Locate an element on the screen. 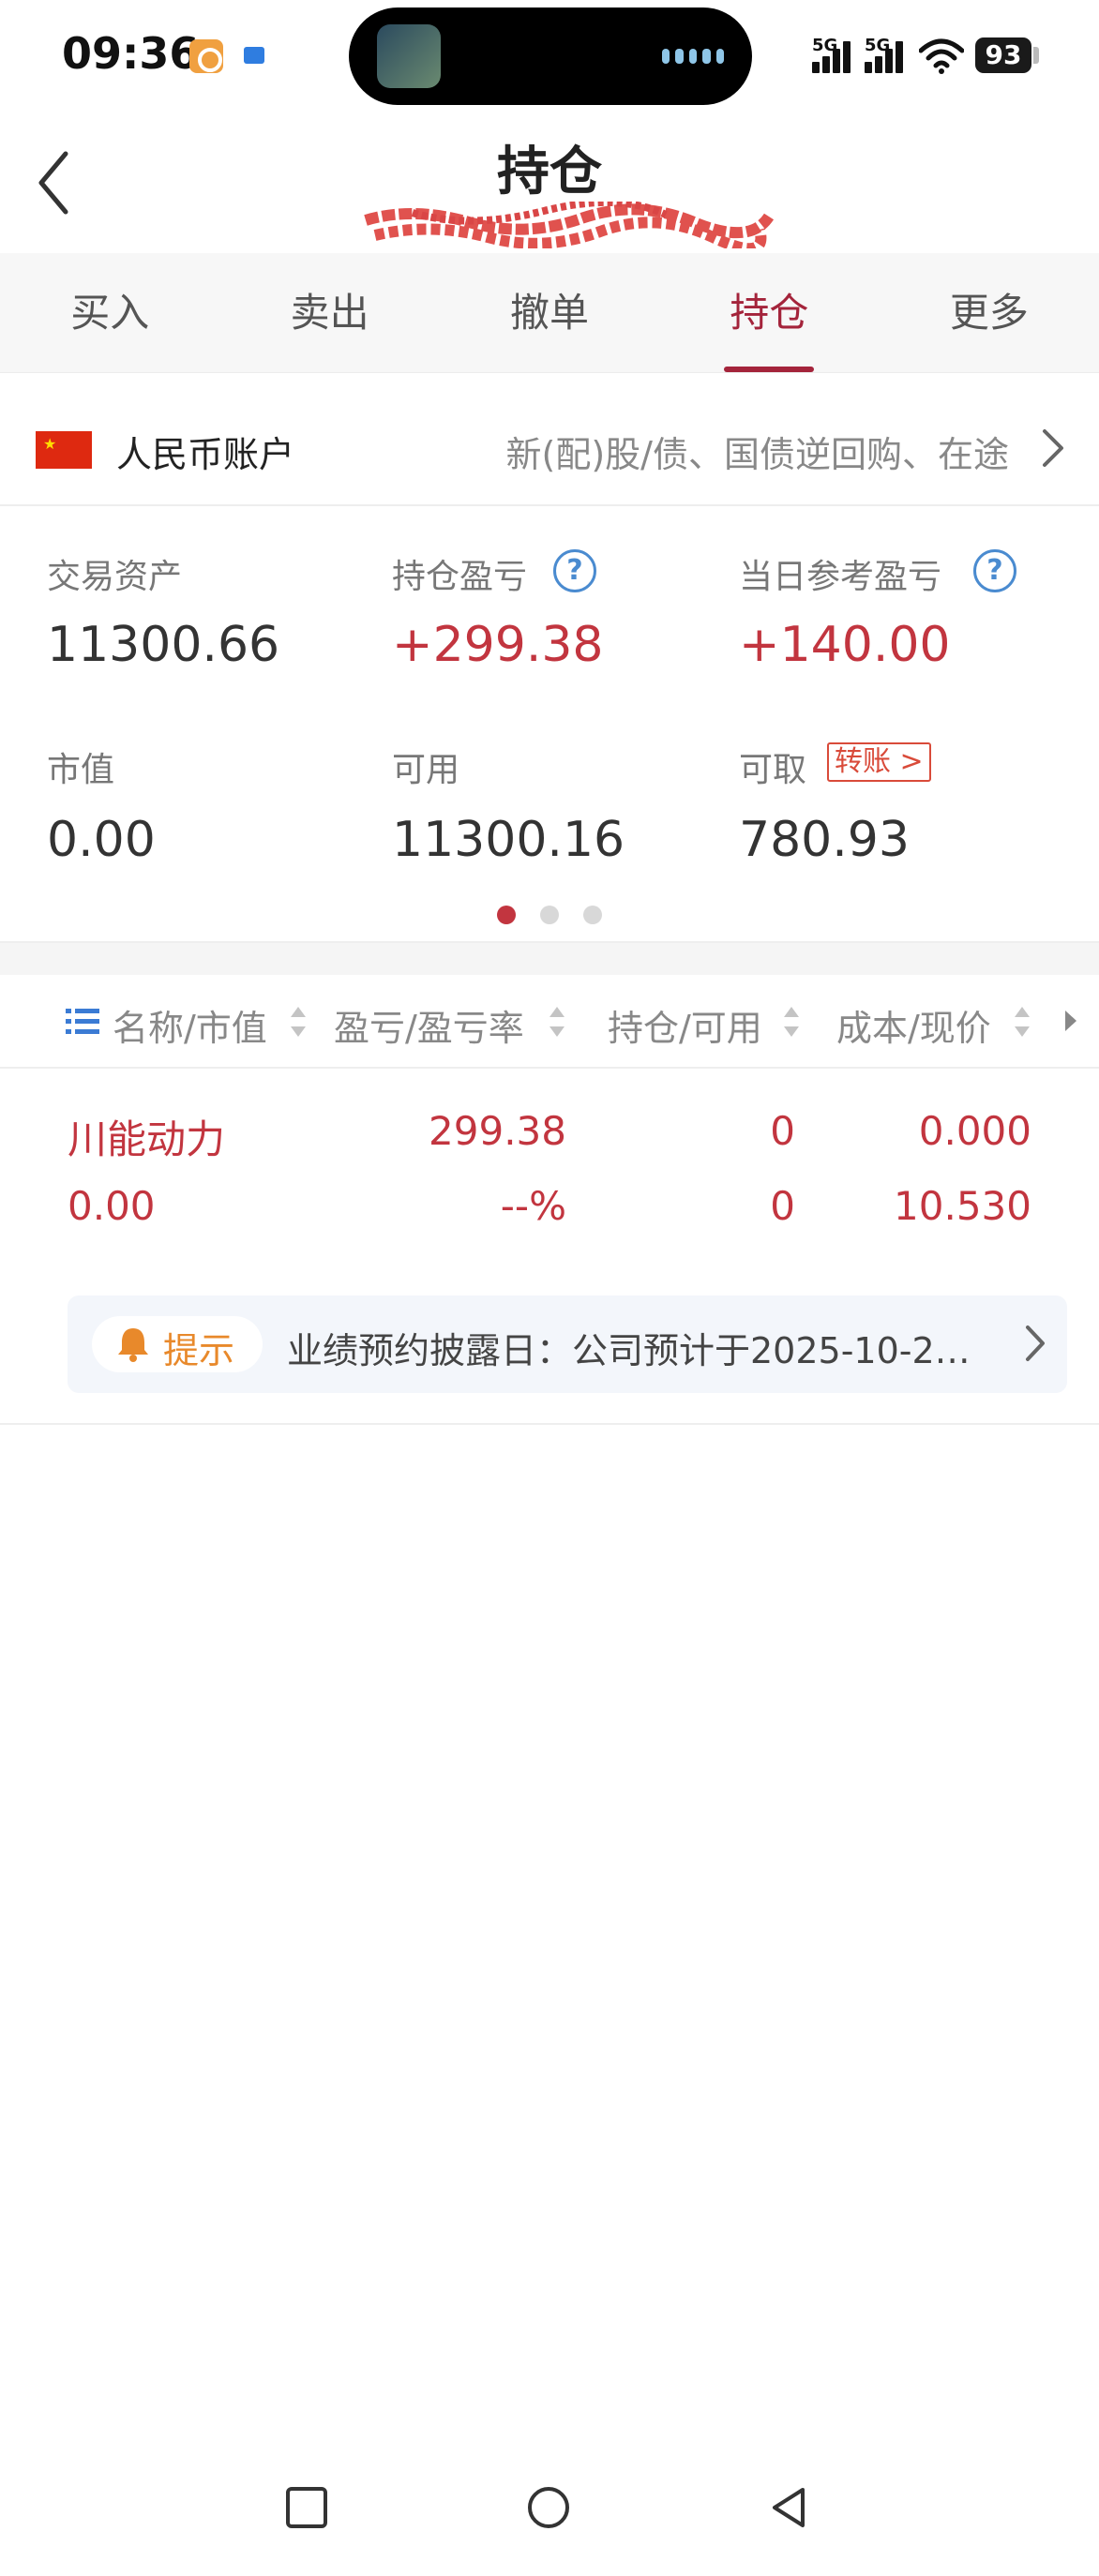 This screenshot has width=1099, height=2576. audio-wave-icon is located at coordinates (693, 56).